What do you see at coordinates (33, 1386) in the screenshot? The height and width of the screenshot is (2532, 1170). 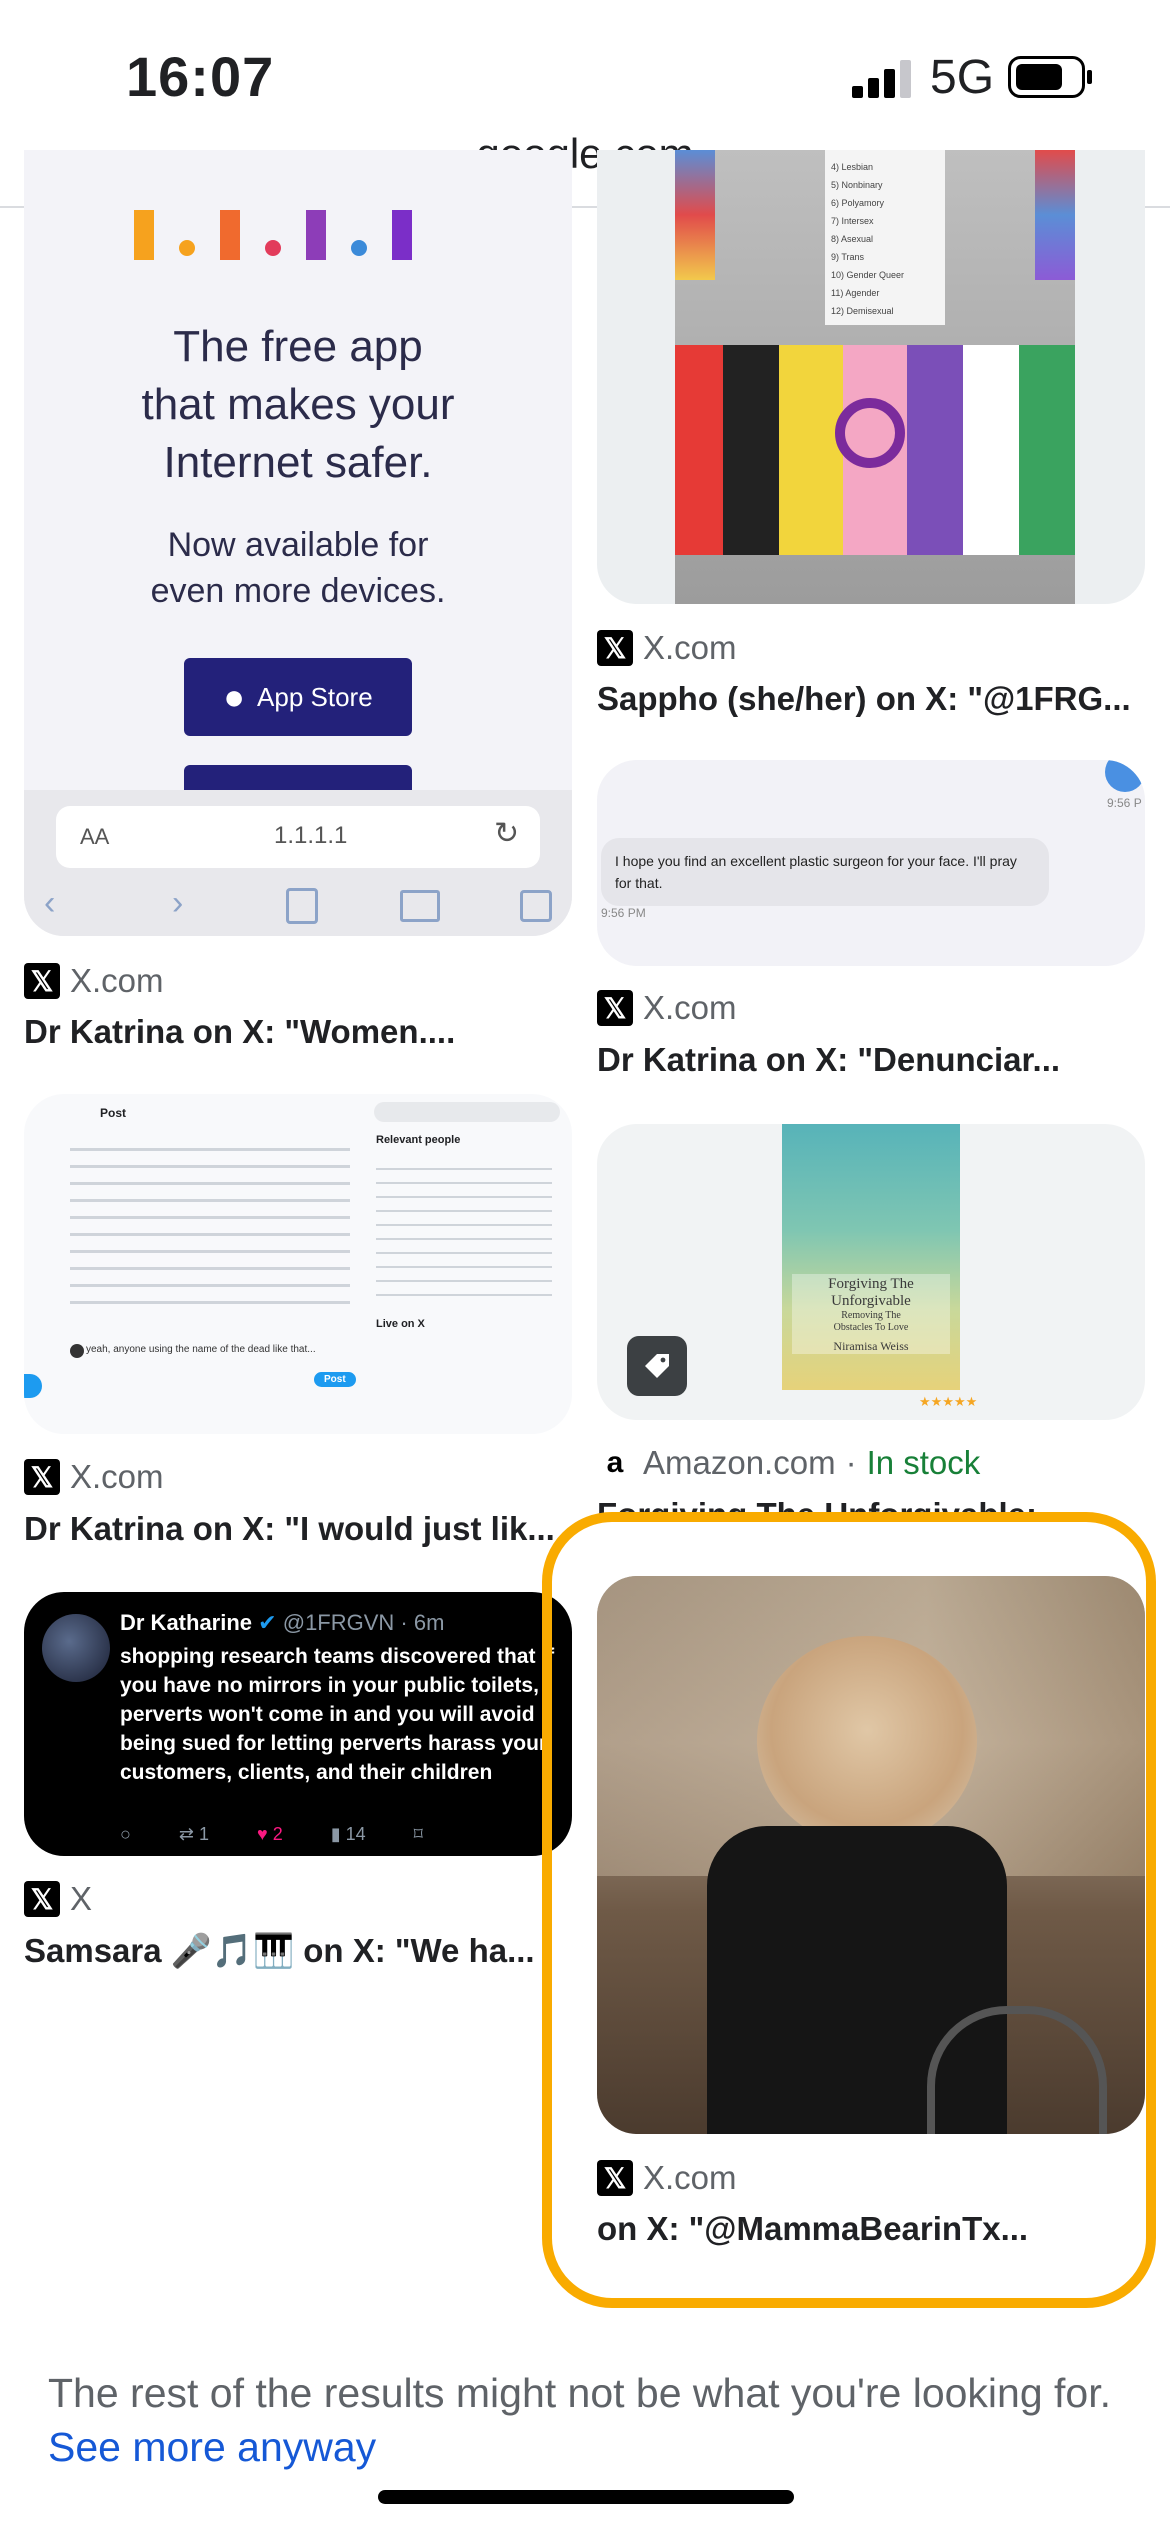 I see `blue-indicator` at bounding box center [33, 1386].